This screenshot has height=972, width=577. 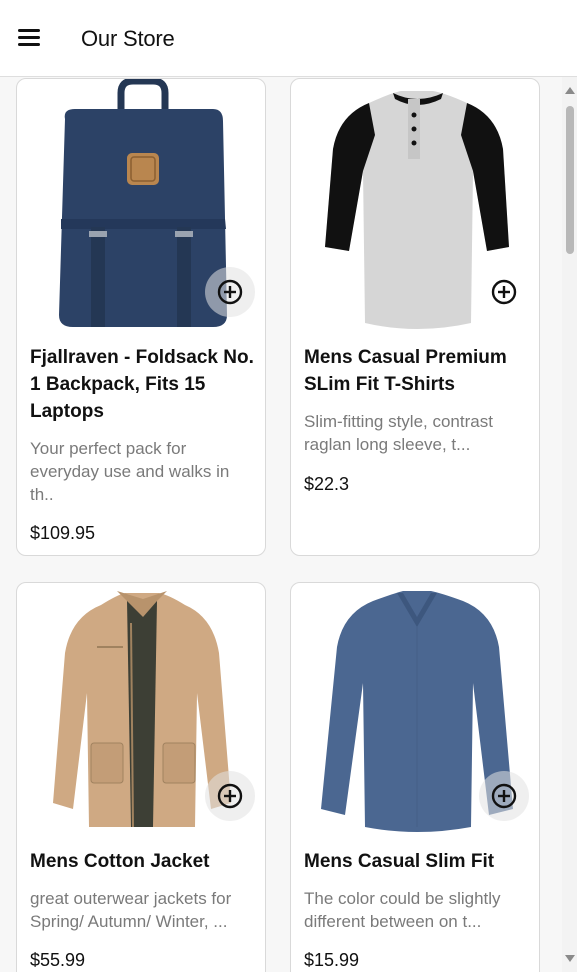 What do you see at coordinates (288, 38) in the screenshot?
I see `app-bar: Our Store` at bounding box center [288, 38].